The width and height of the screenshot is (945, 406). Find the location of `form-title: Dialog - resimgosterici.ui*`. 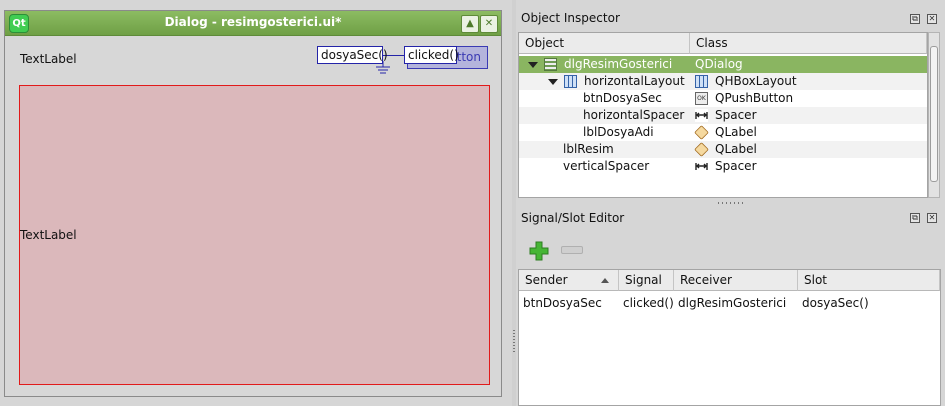

form-title: Dialog - resimgosterici.ui* is located at coordinates (253, 22).